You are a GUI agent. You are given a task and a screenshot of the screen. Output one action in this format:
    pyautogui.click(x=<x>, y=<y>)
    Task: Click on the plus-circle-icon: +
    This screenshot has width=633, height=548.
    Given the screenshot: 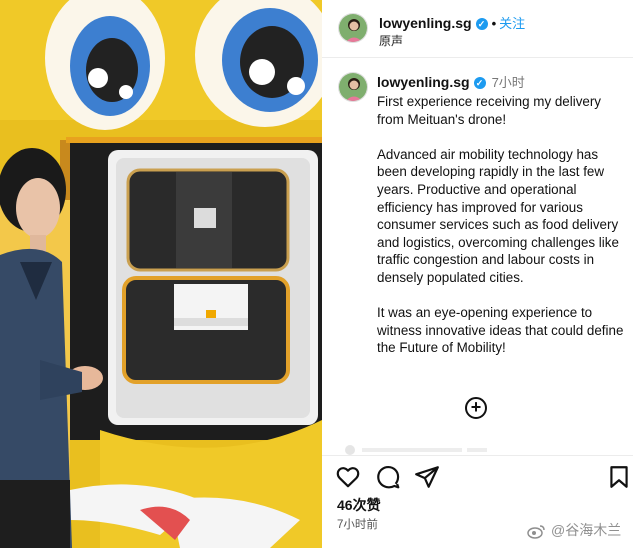 What is the action you would take?
    pyautogui.click(x=476, y=408)
    